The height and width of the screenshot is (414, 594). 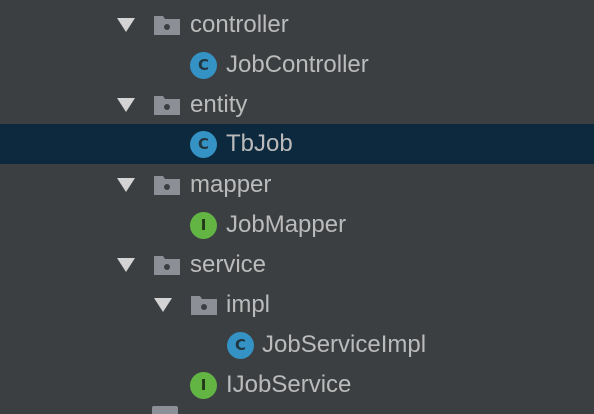 What do you see at coordinates (297, 144) in the screenshot?
I see `tree-node-tbjob: C TbJob` at bounding box center [297, 144].